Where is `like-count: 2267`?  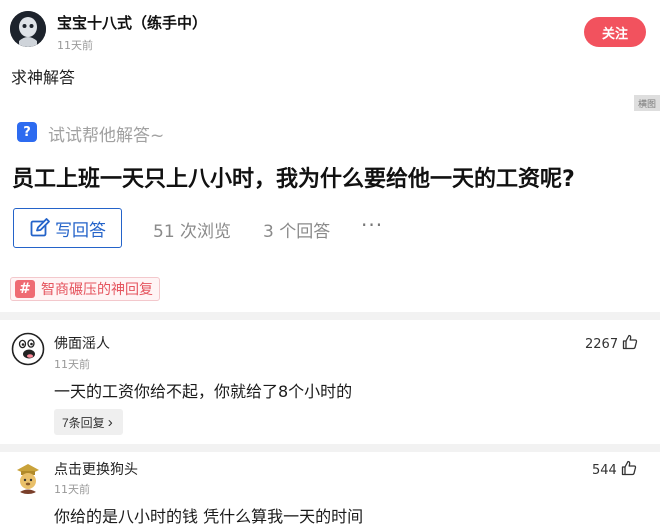
like-count: 2267 is located at coordinates (602, 344).